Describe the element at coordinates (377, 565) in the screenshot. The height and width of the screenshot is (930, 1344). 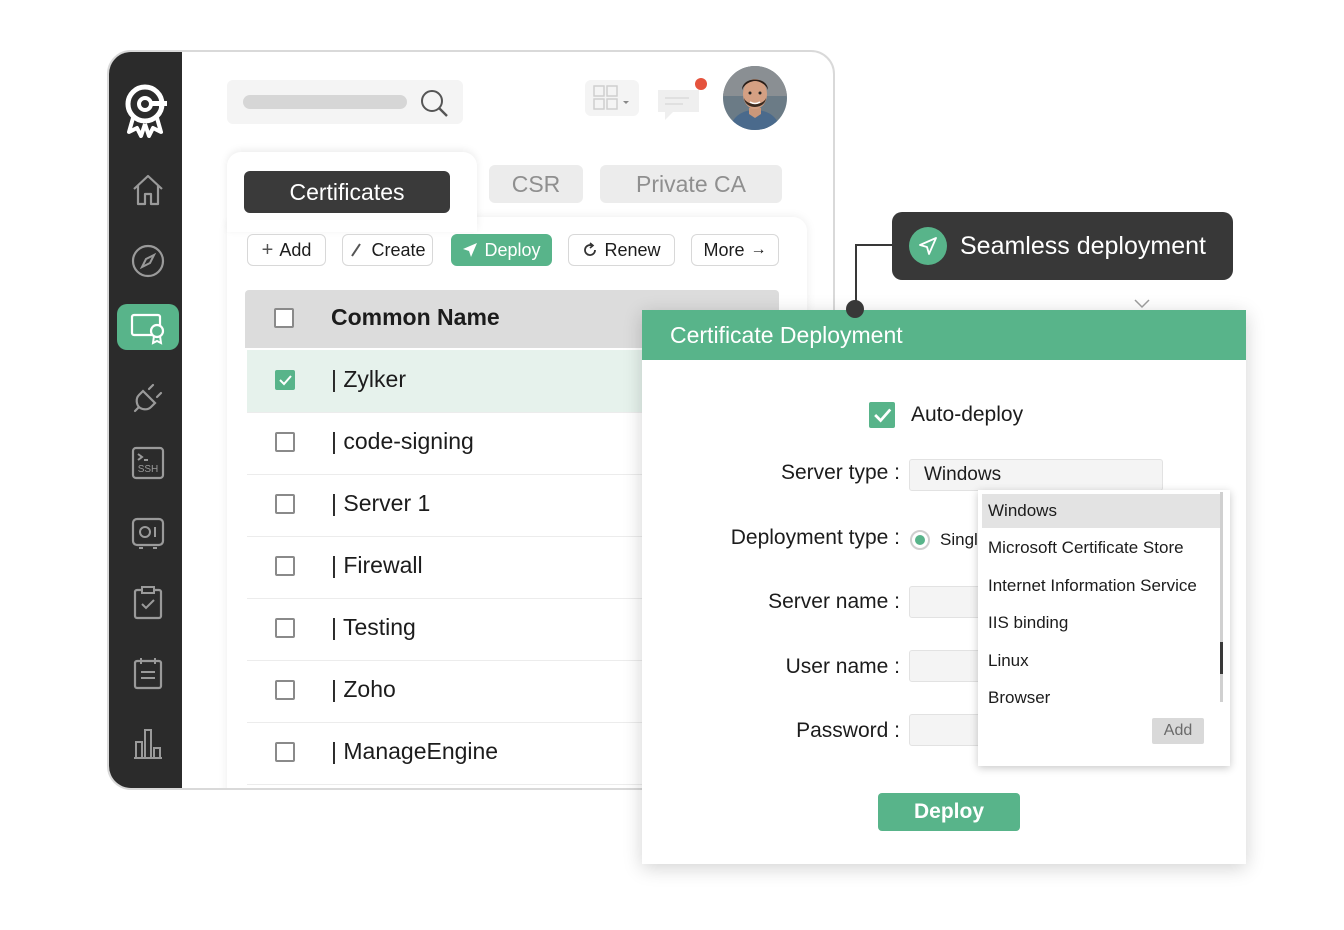
I see `row-common-name: | Firewall` at that location.